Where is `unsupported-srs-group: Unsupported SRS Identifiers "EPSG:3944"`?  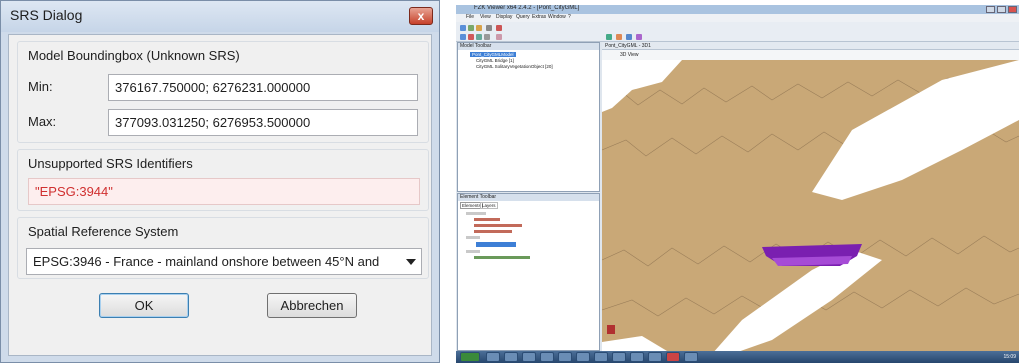
unsupported-srs-group: Unsupported SRS Identifiers "EPSG:3944" is located at coordinates (223, 180).